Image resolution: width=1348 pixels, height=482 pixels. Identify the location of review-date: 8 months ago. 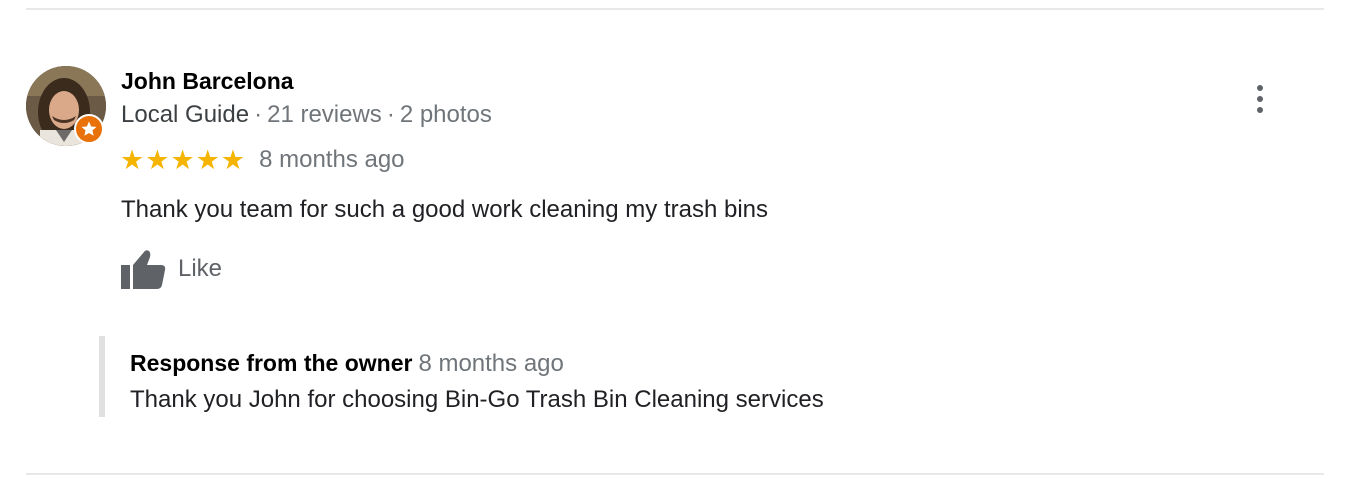
(332, 159).